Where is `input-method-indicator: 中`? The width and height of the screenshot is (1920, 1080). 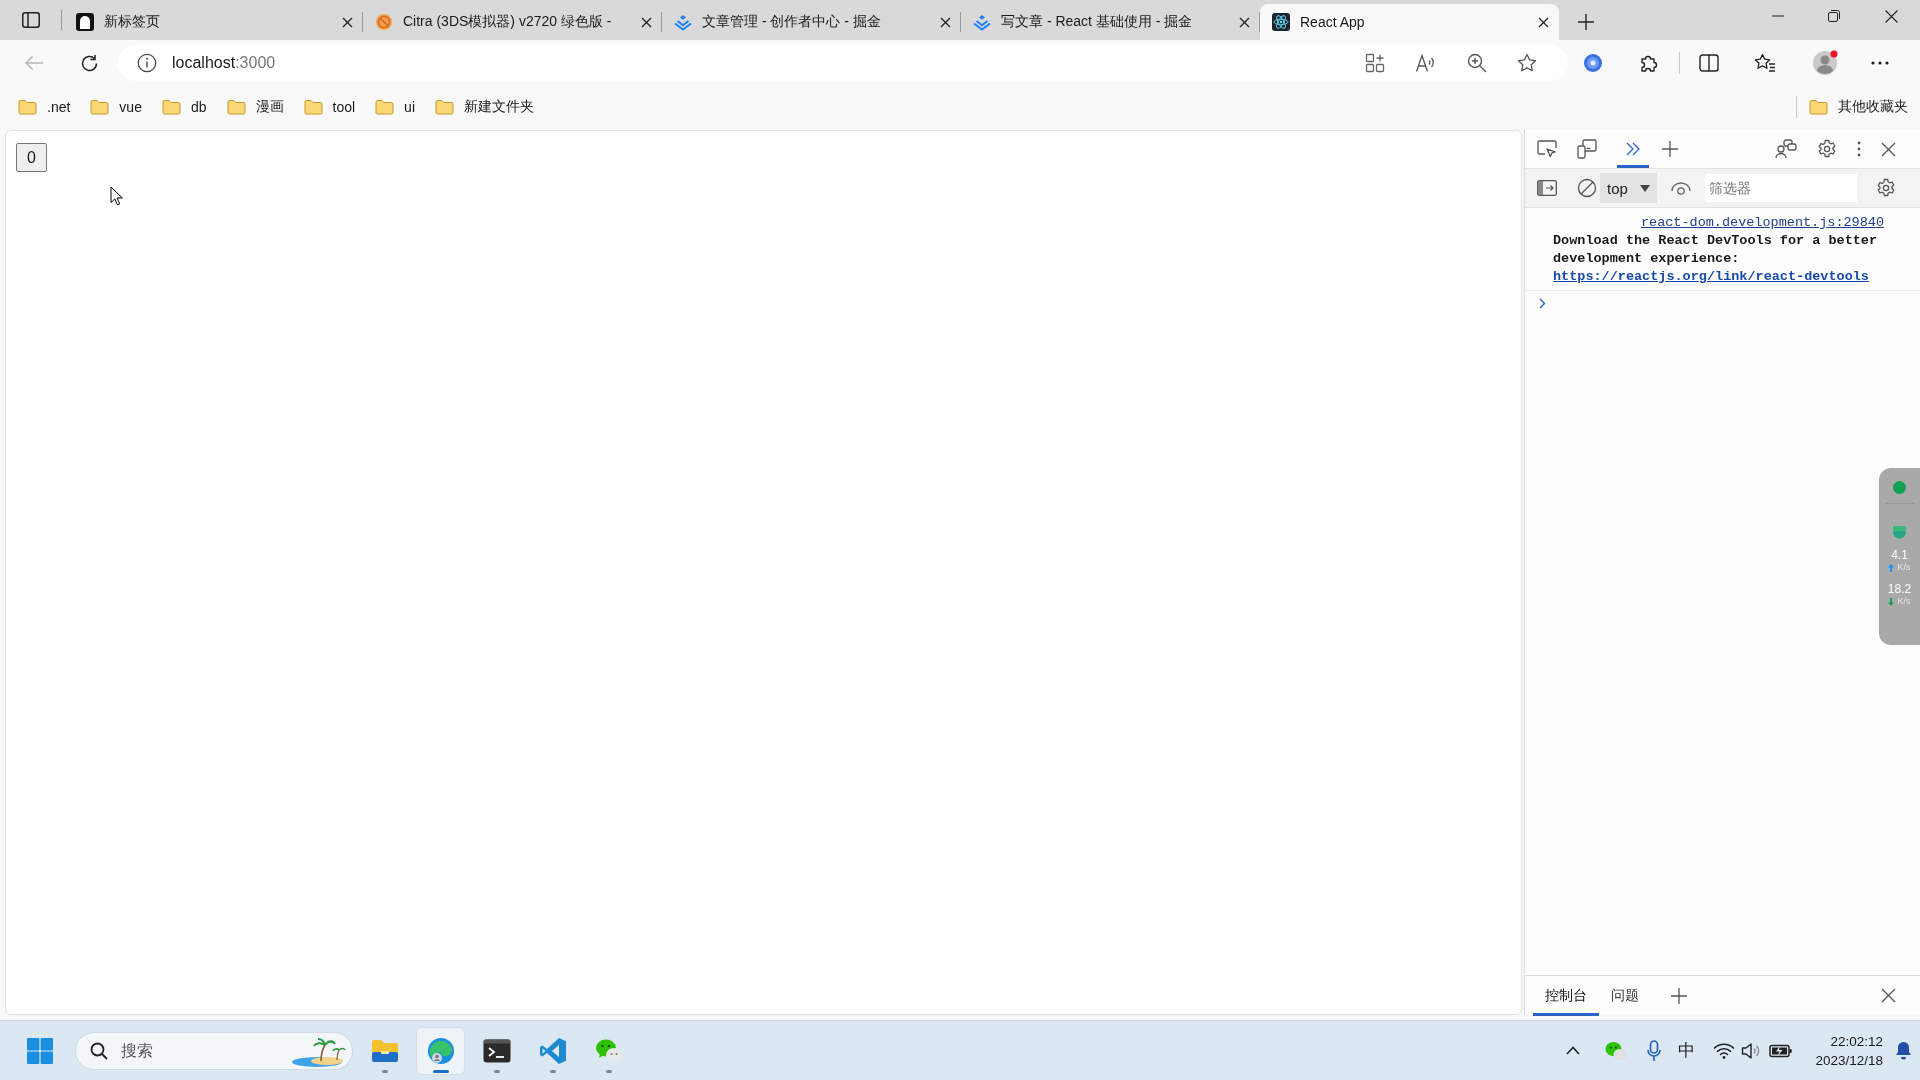 input-method-indicator: 中 is located at coordinates (1687, 1050).